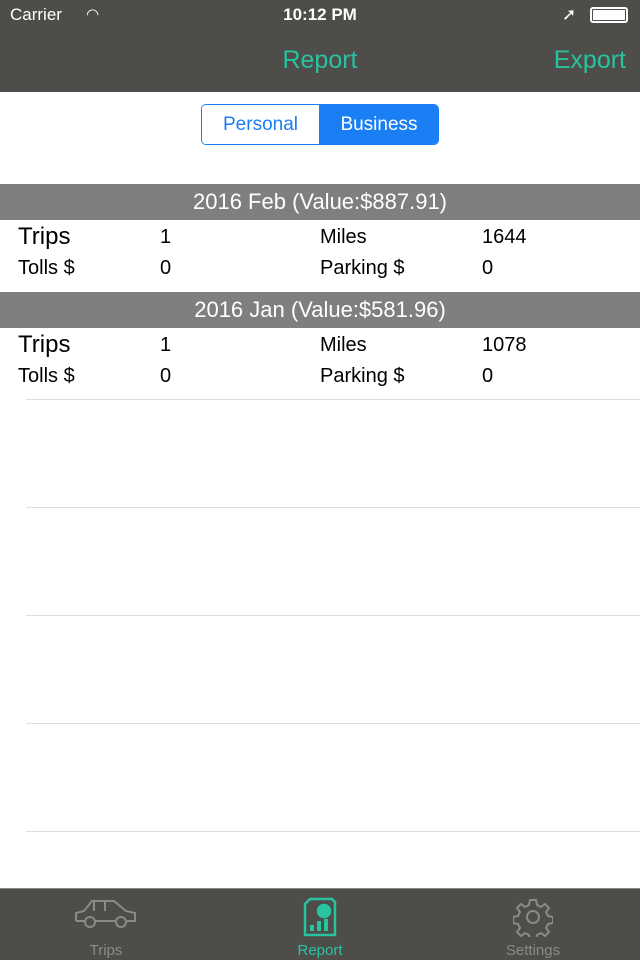  Describe the element at coordinates (320, 310) in the screenshot. I see `section-header: 2016 Jan (Value:$581.96)` at that location.